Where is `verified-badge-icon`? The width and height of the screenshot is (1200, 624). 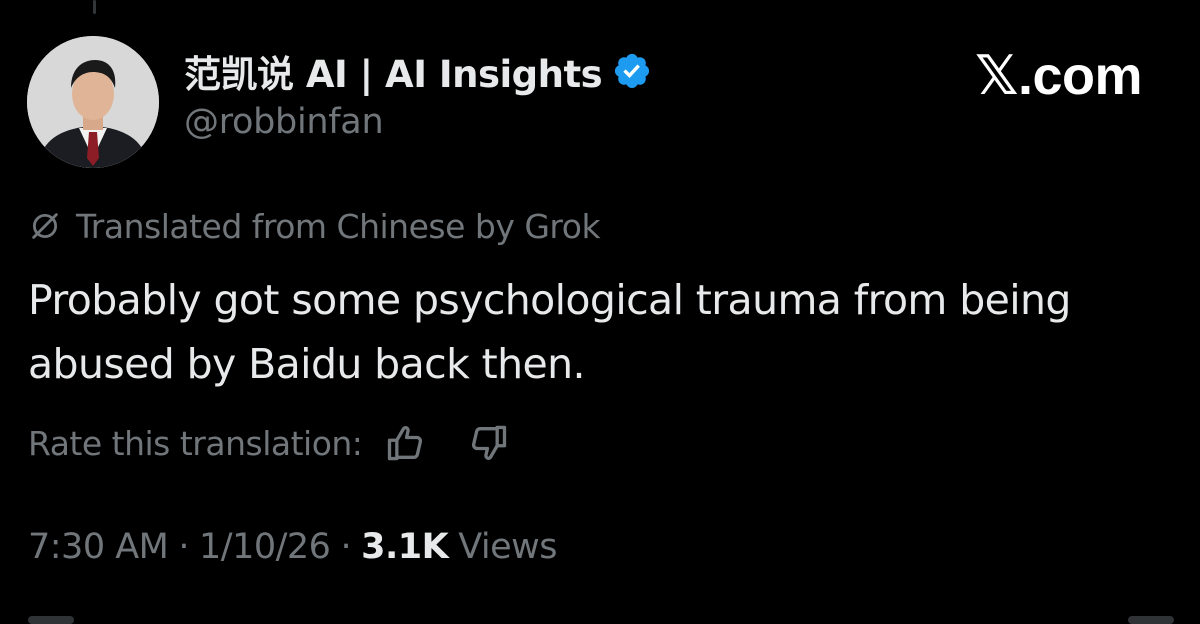 verified-badge-icon is located at coordinates (632, 71).